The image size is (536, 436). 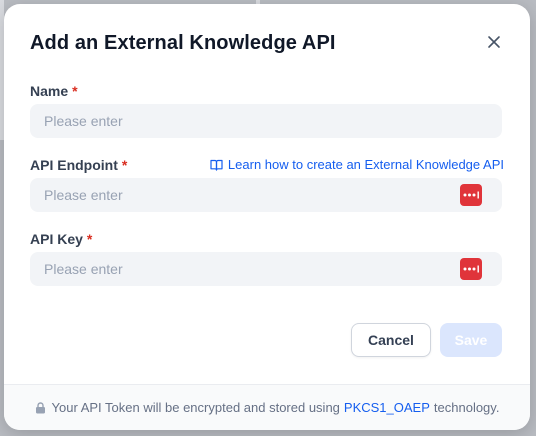 I want to click on save-button: Save, so click(x=471, y=340).